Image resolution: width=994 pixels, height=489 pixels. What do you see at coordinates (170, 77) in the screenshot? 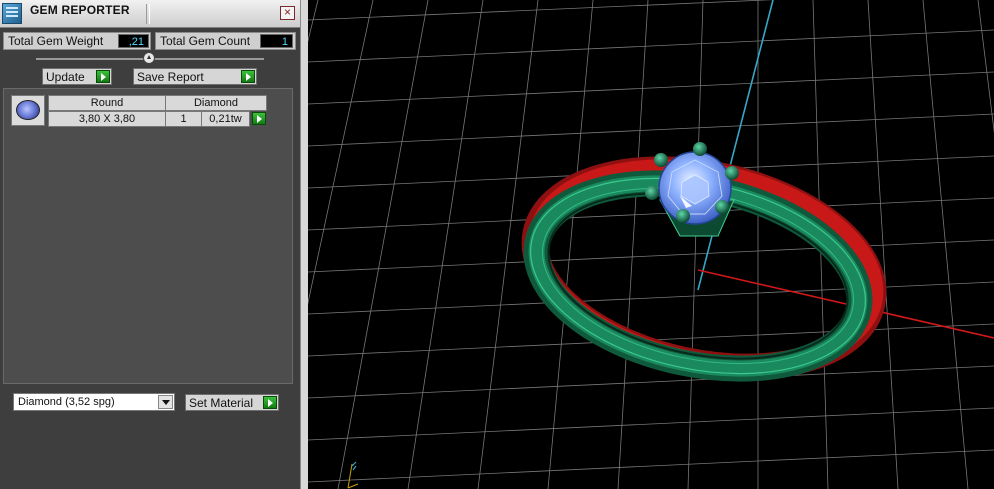
I see `save-report-button-label: Save Report` at bounding box center [170, 77].